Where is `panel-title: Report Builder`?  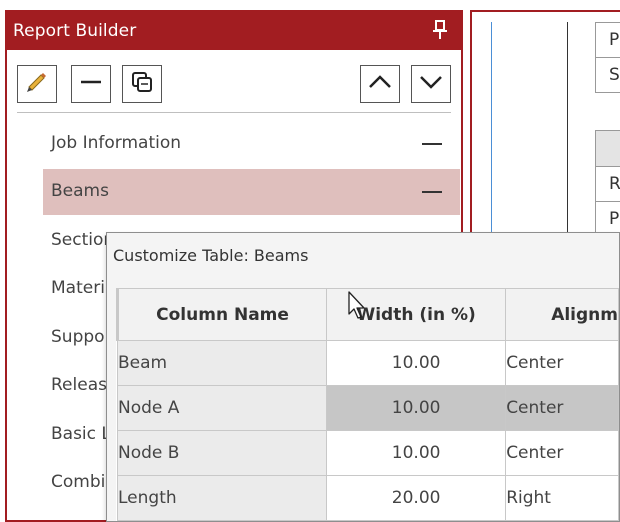
panel-title: Report Builder is located at coordinates (75, 31).